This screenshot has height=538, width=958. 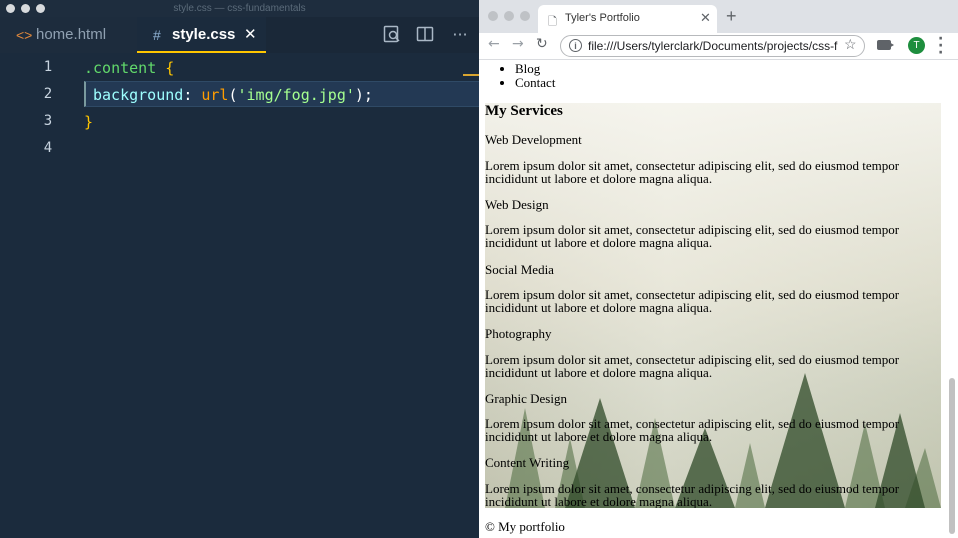 I want to click on bookmark-star-icon: ☆, so click(x=850, y=44).